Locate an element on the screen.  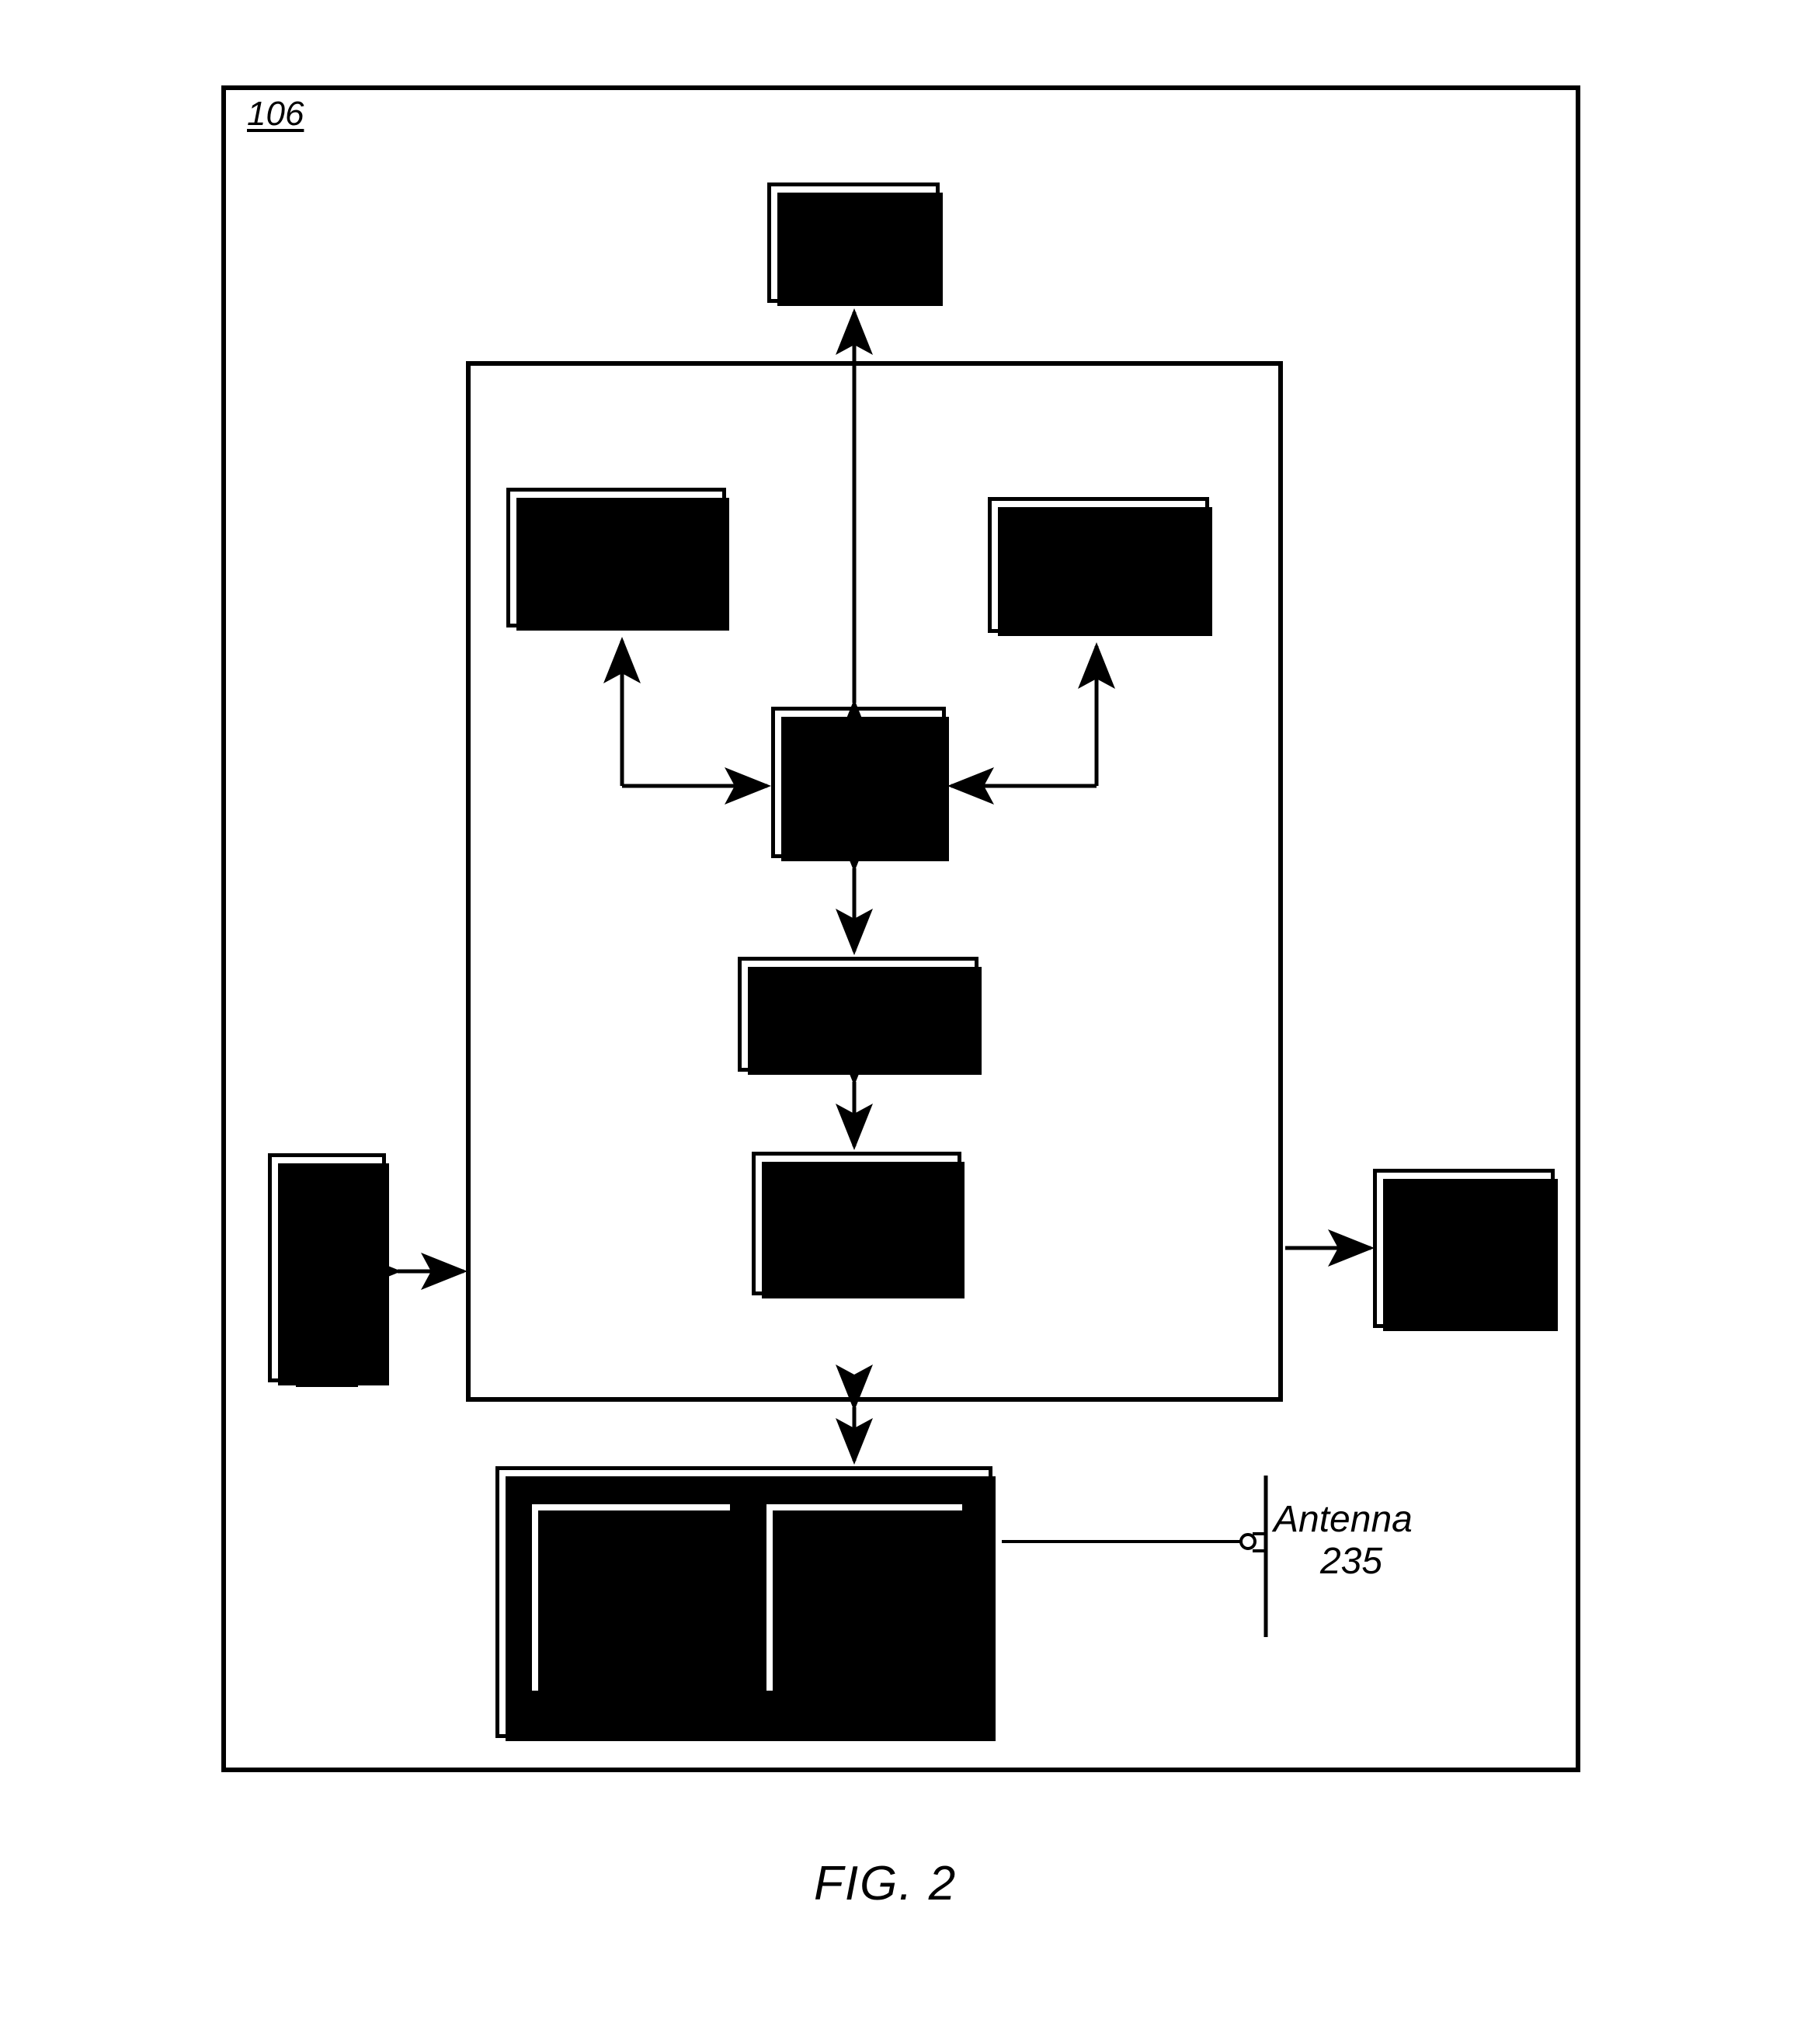
display-circuitry-ref-number: 204 is located at coordinates (856, 1265).